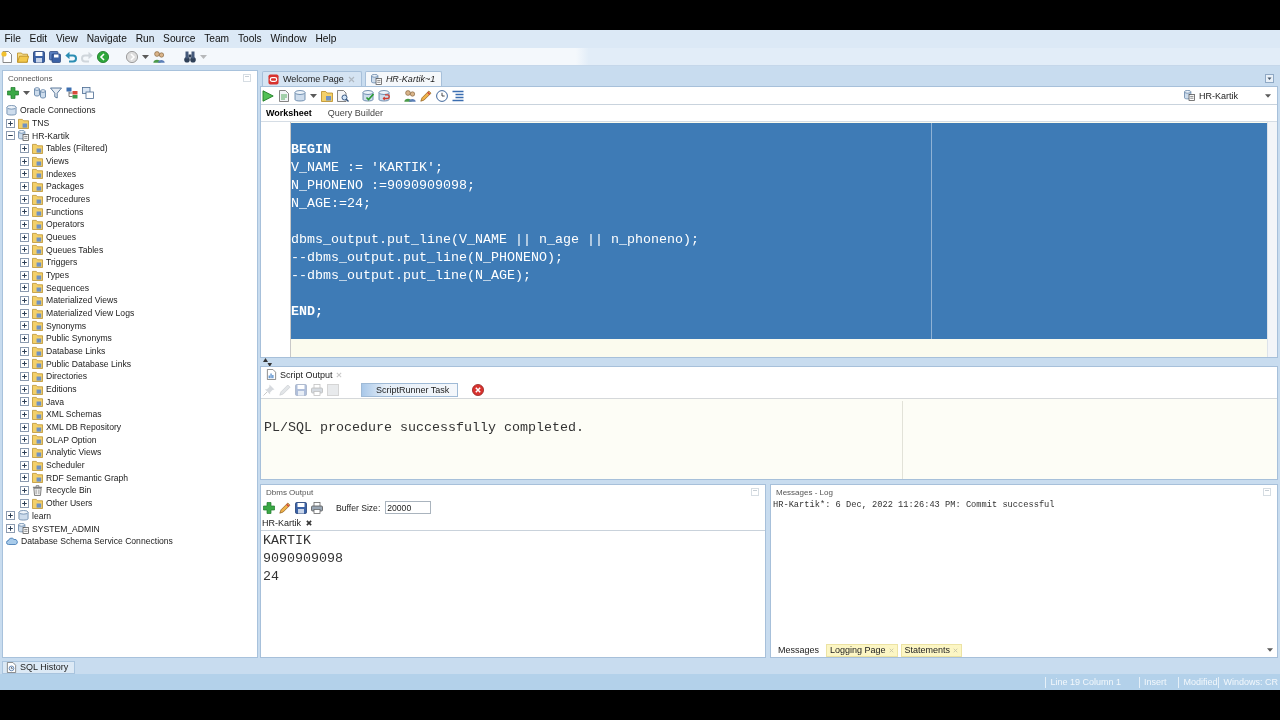 Image resolution: width=1280 pixels, height=720 pixels. Describe the element at coordinates (58, 110) in the screenshot. I see `tree-item: Oracle Connections` at that location.